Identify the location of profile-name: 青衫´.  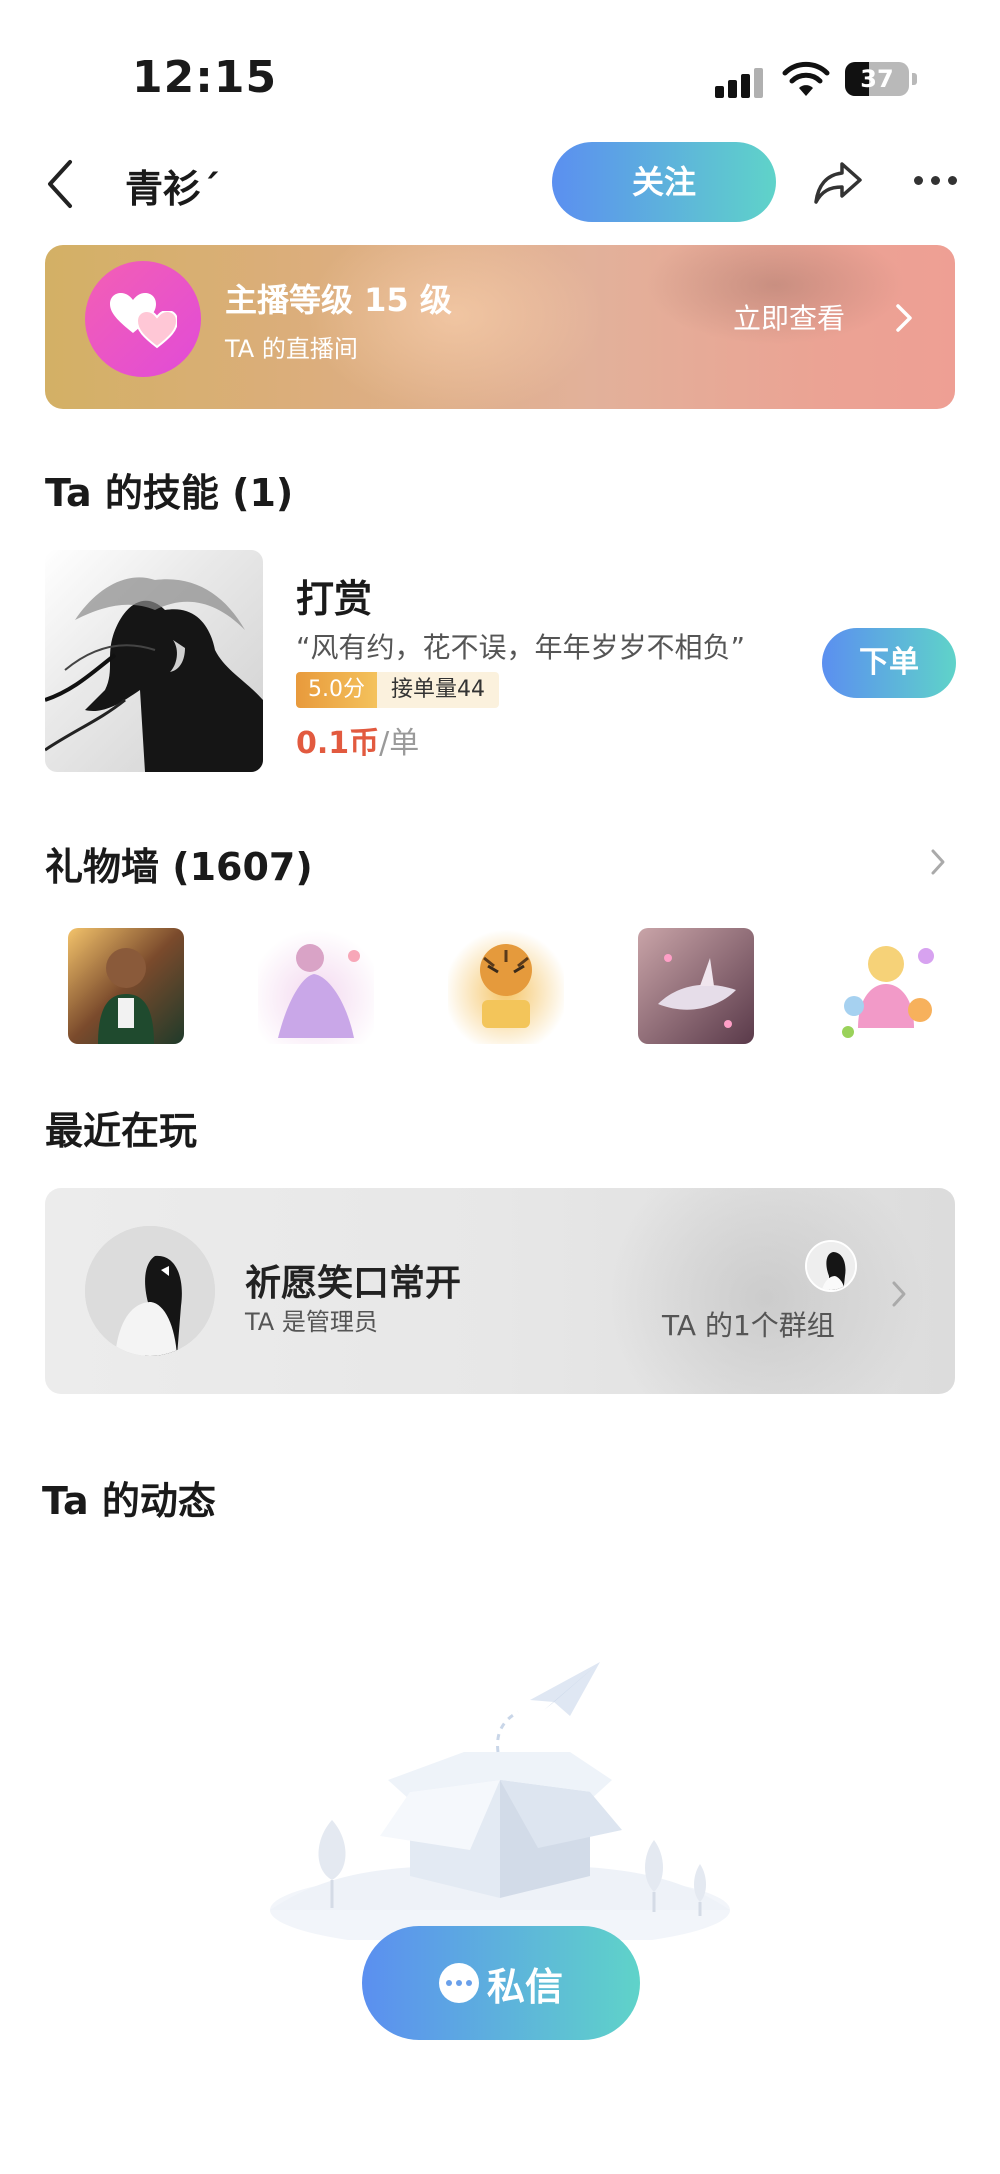
(173, 189).